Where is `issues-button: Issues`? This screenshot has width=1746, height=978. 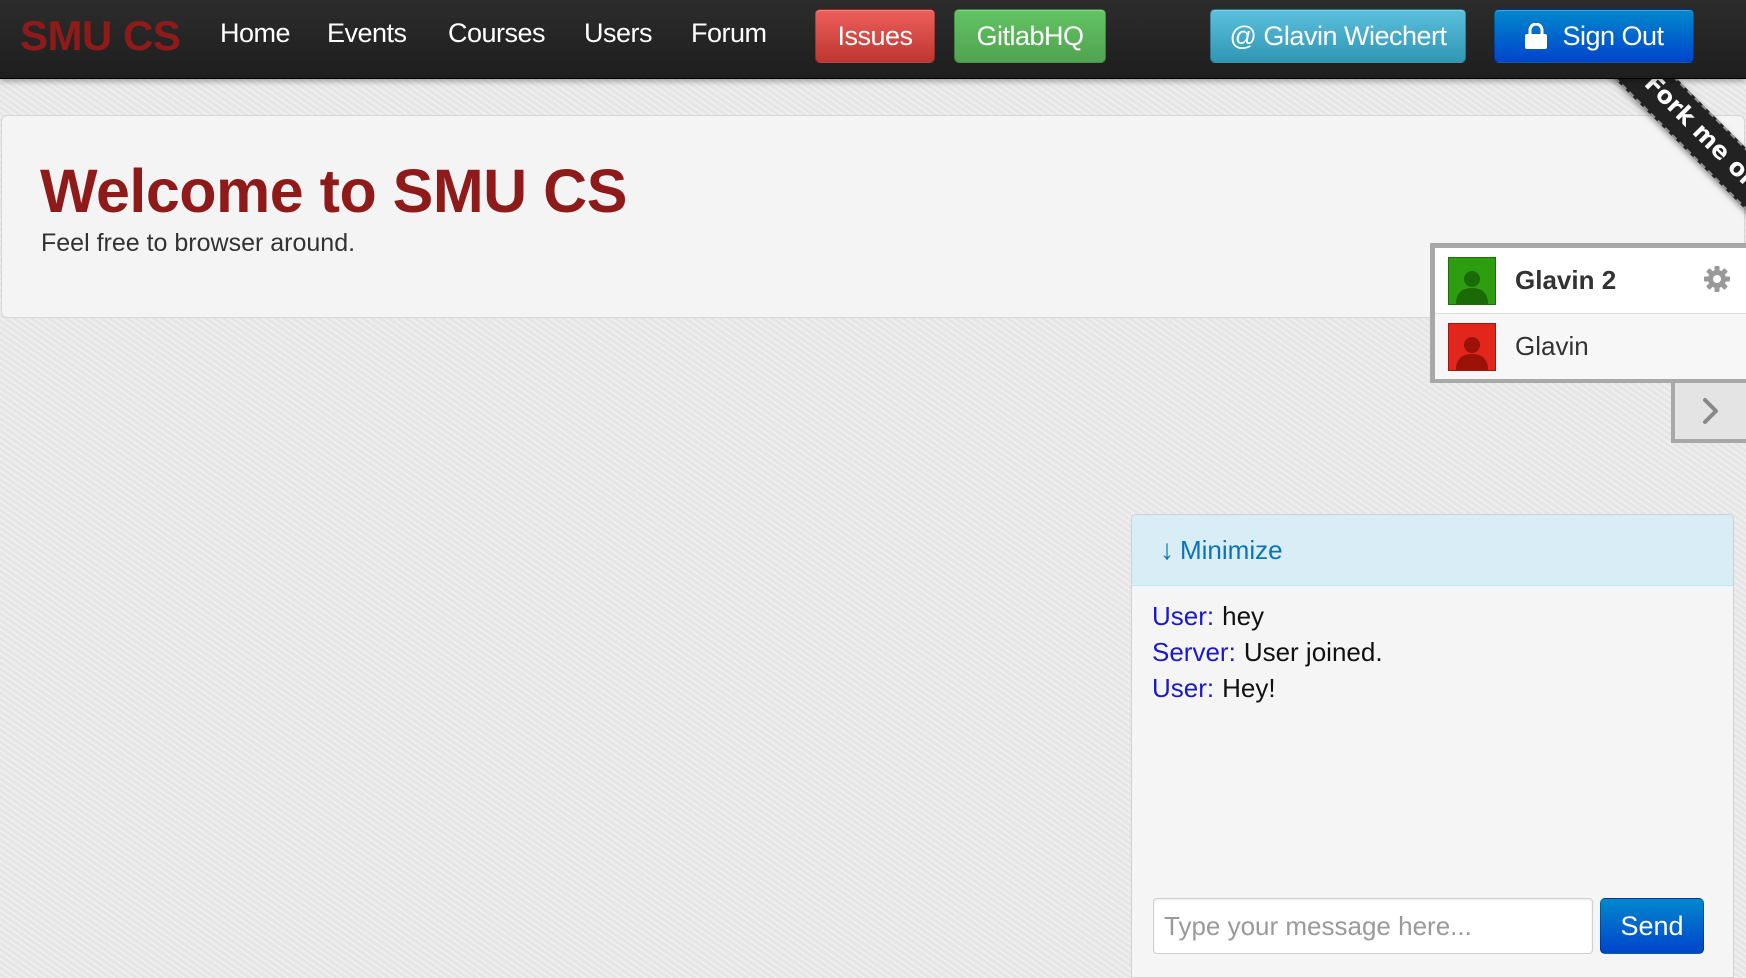 issues-button: Issues is located at coordinates (875, 36).